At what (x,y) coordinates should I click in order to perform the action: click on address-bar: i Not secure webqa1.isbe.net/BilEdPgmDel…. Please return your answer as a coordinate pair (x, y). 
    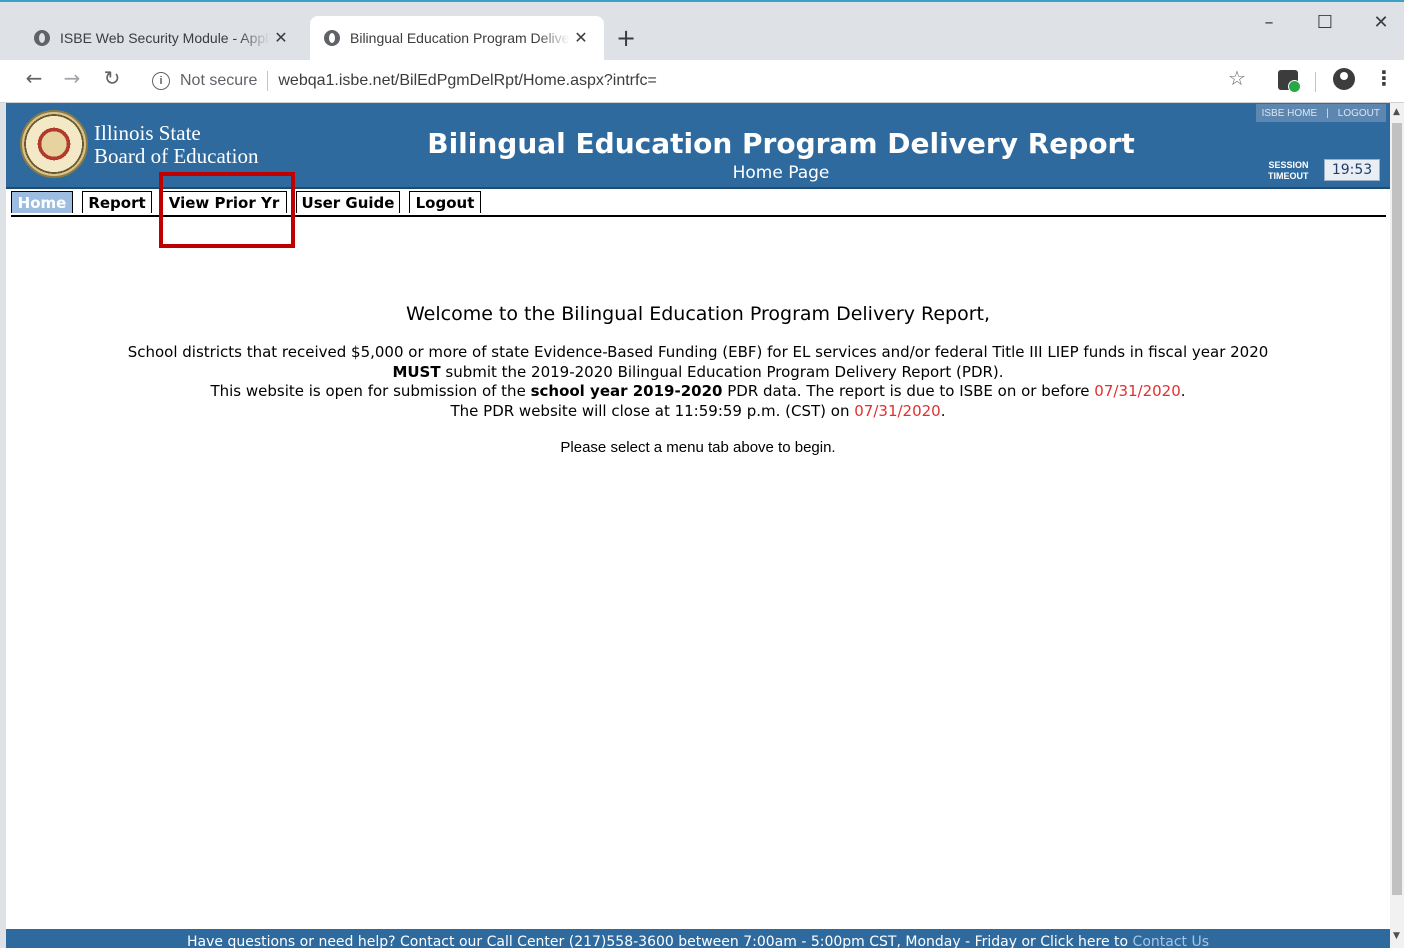
    Looking at the image, I should click on (700, 81).